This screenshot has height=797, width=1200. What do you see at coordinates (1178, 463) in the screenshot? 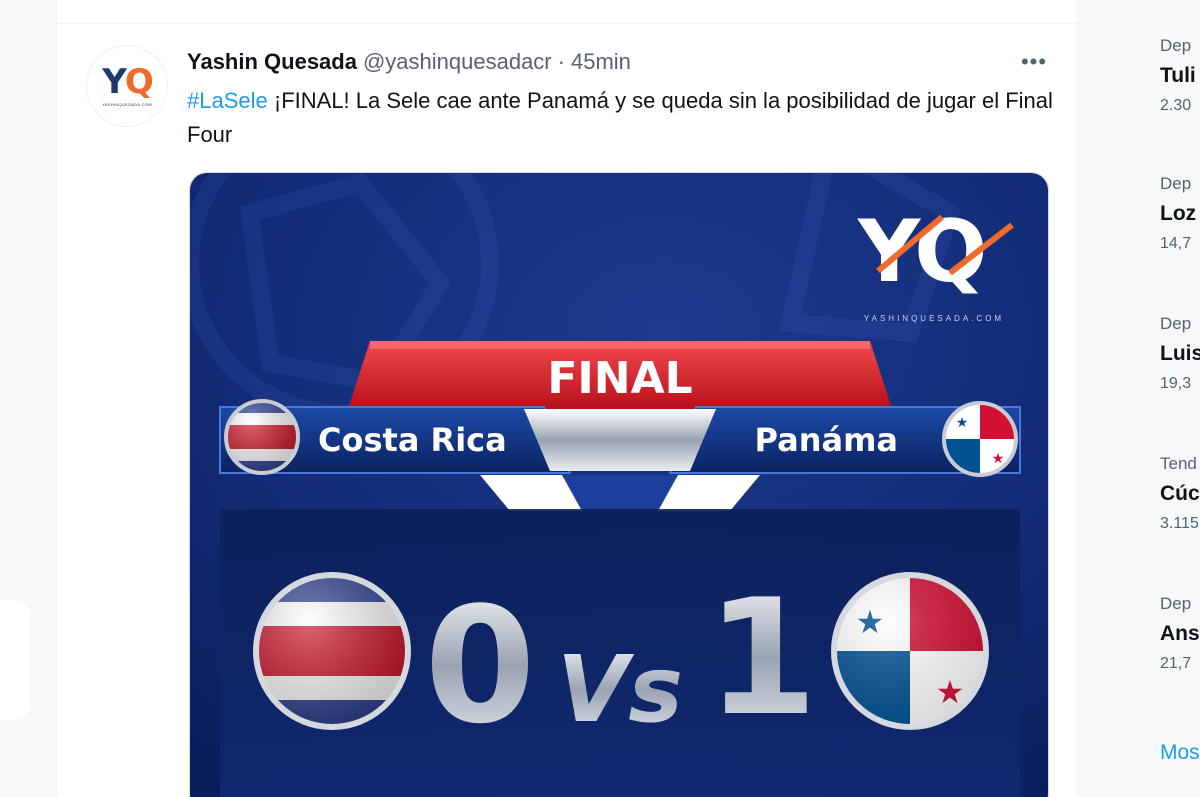
I see `trend-category: Tend` at bounding box center [1178, 463].